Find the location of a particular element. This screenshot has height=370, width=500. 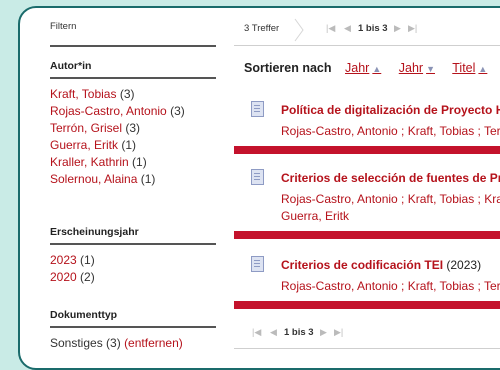

filter-heading: Filtern is located at coordinates (133, 32).